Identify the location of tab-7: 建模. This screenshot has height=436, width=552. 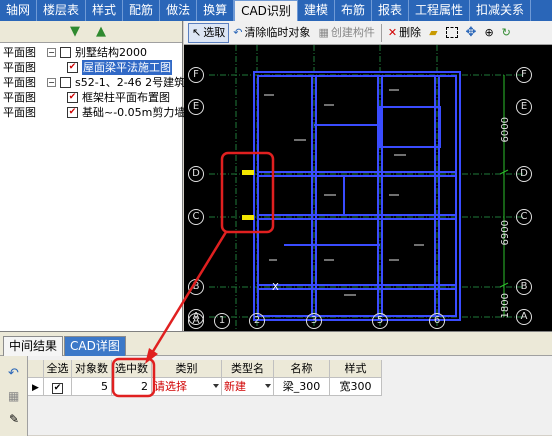
(316, 10).